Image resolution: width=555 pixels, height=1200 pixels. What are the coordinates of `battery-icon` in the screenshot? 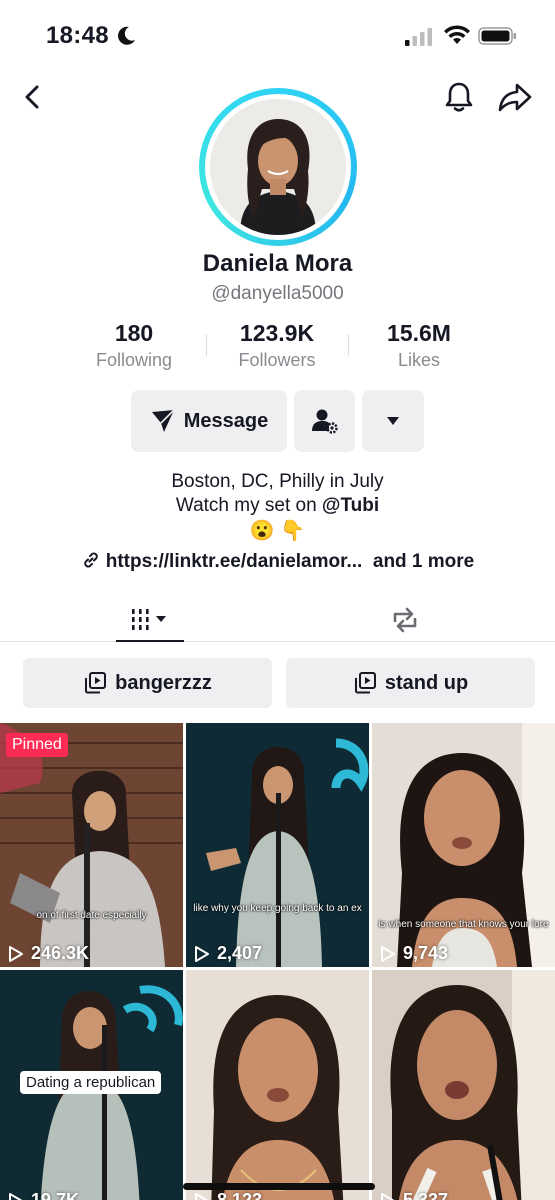 It's located at (497, 36).